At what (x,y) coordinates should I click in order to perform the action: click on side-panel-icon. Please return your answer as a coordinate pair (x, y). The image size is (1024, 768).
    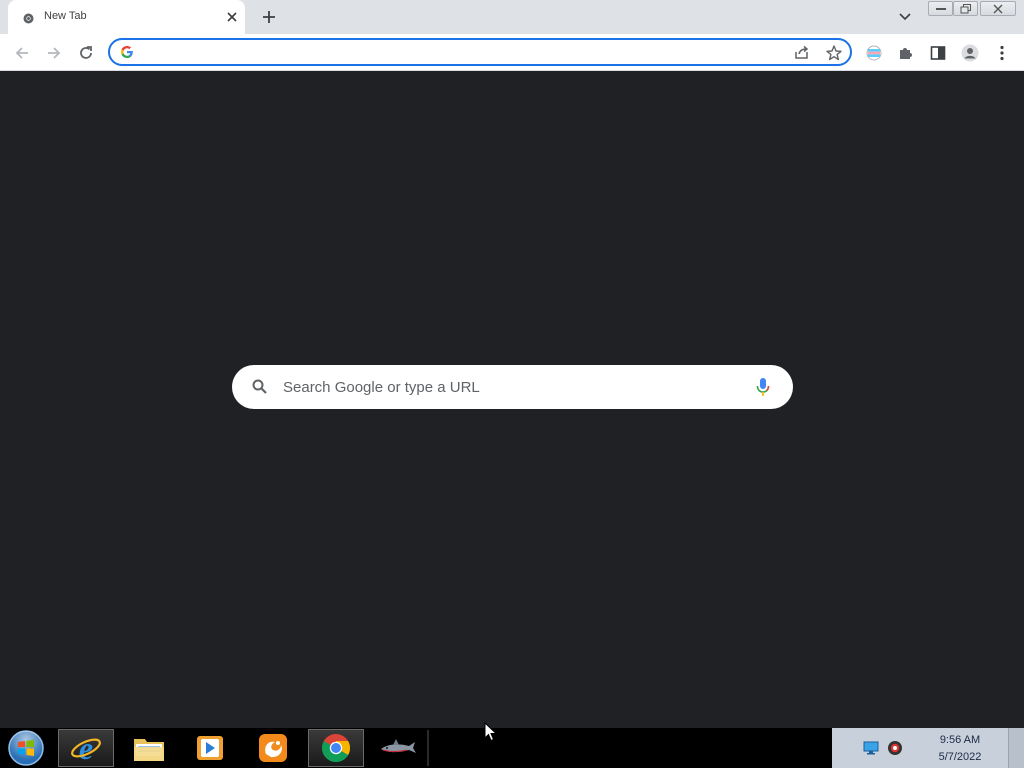
    Looking at the image, I should click on (938, 53).